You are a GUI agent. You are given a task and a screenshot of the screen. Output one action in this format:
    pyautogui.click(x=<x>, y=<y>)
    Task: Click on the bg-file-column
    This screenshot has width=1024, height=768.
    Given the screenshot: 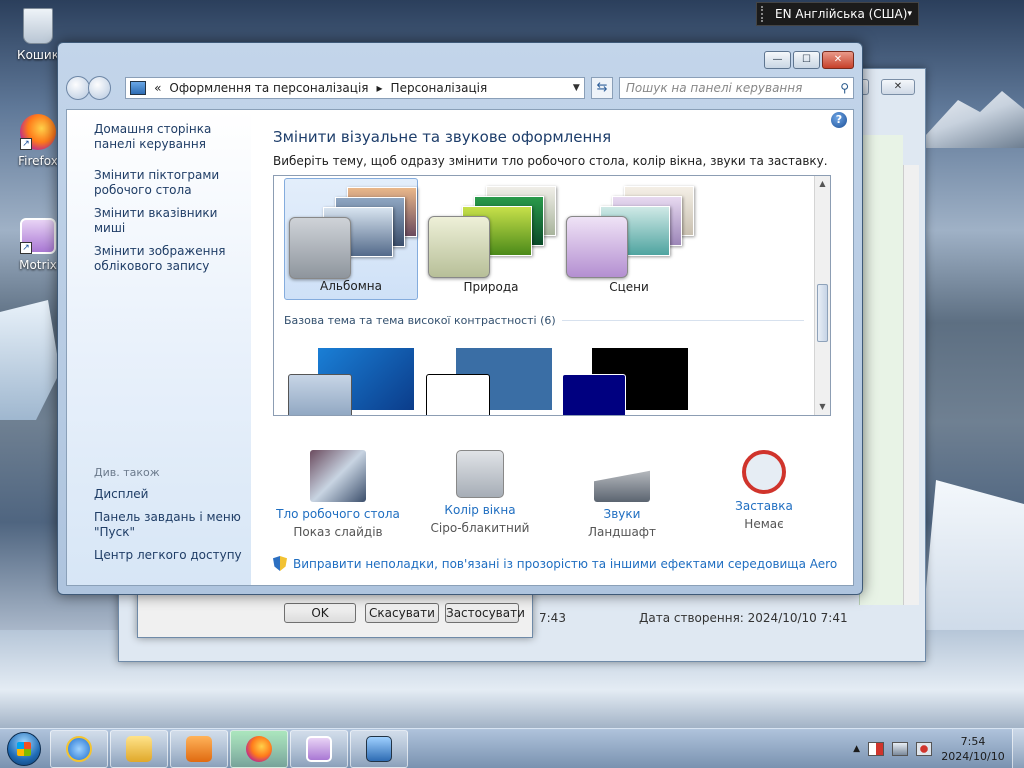 What is the action you would take?
    pyautogui.click(x=881, y=370)
    